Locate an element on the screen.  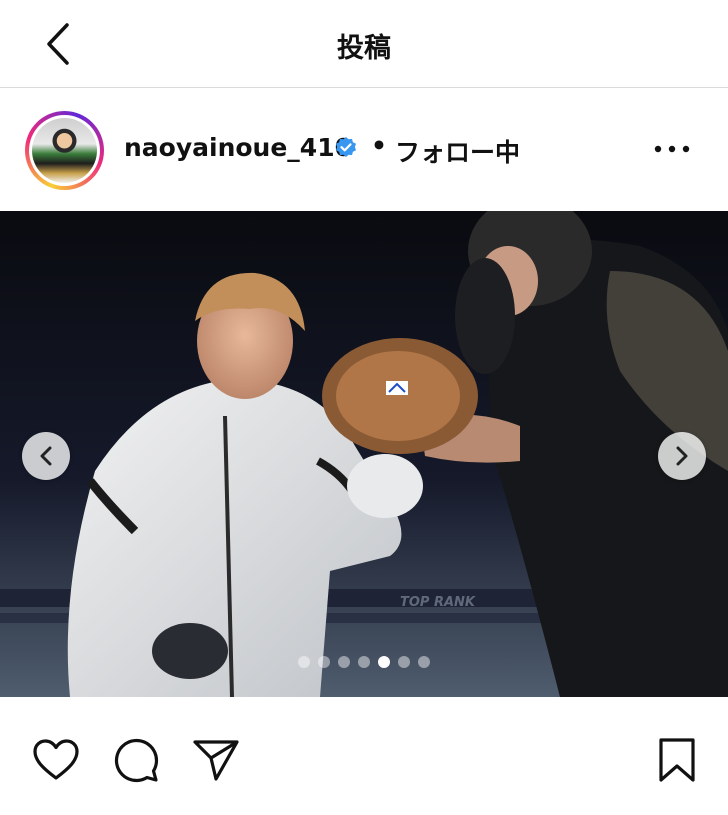
post-header: naoyainoue_410 • フォロー中 is located at coordinates (364, 150).